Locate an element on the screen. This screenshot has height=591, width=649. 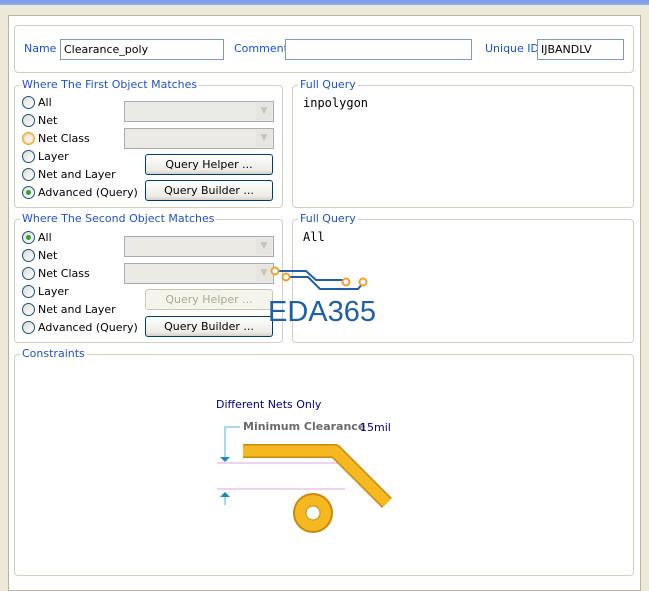
second-net-class-combo: ▼ is located at coordinates (199, 273).